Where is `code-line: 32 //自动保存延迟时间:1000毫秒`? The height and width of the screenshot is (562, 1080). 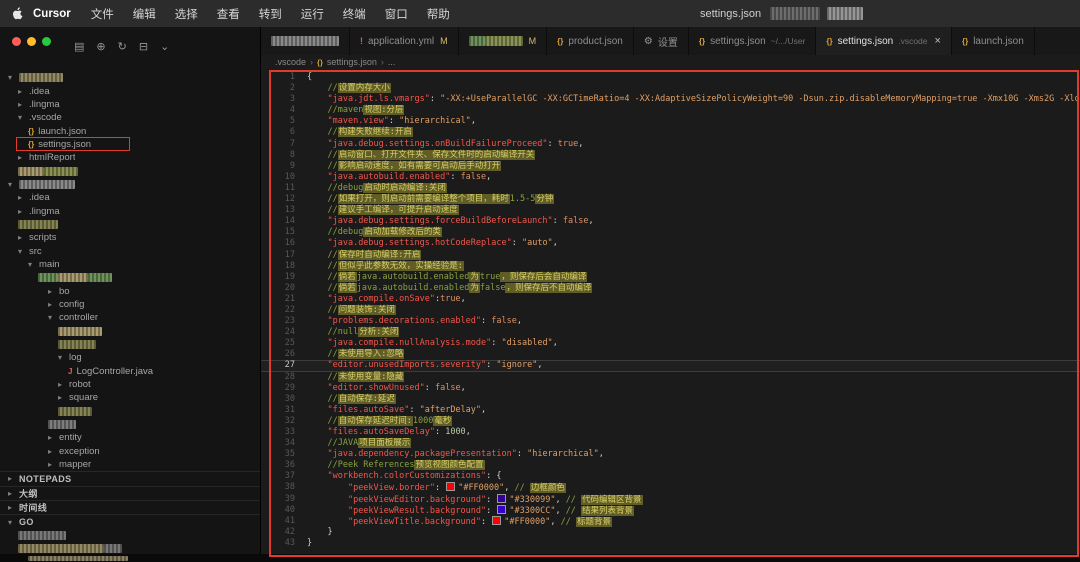
code-line: 32 //自动保存延迟时间:1000毫秒 is located at coordinates (670, 421).